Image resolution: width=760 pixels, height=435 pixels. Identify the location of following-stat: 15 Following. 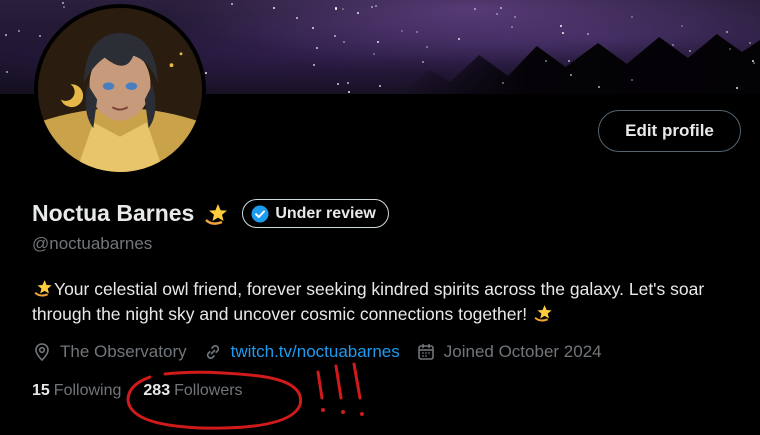
(76, 391).